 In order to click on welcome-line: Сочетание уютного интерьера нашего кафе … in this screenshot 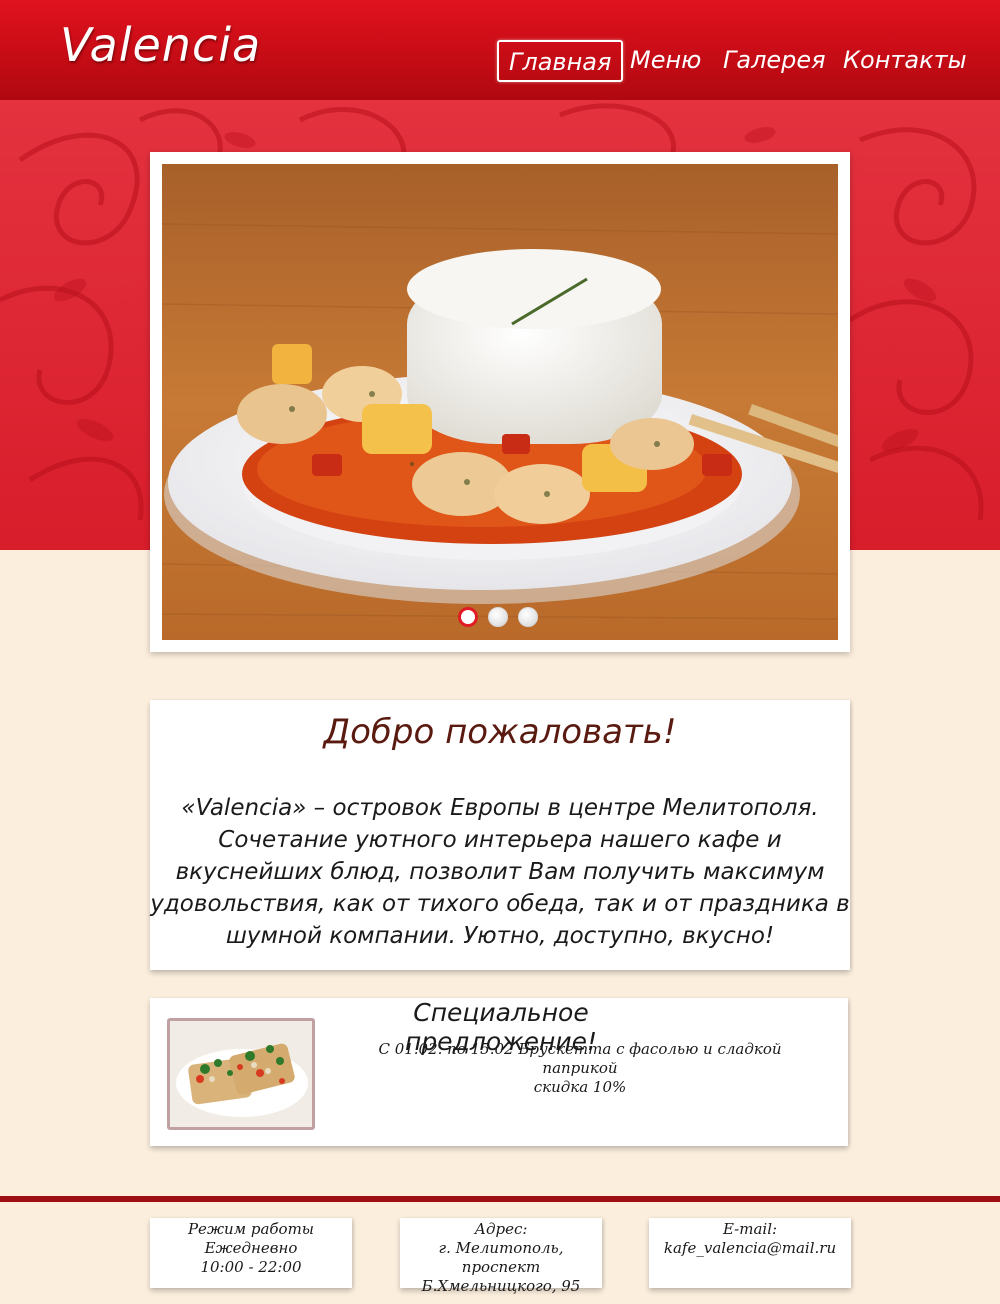, I will do `click(500, 840)`.